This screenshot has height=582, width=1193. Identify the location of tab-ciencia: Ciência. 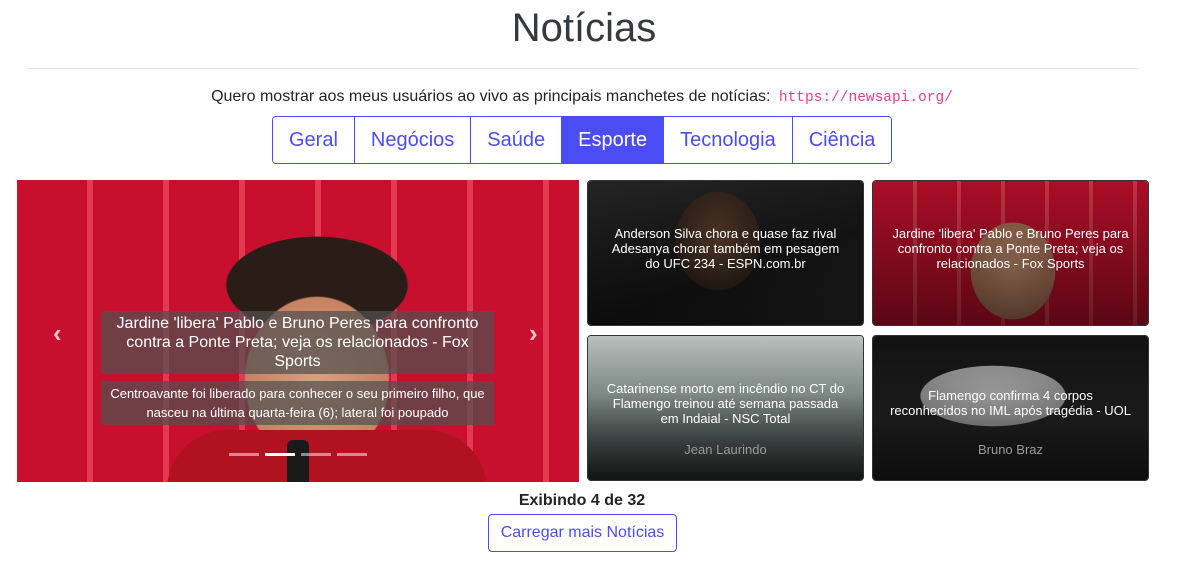
(842, 140).